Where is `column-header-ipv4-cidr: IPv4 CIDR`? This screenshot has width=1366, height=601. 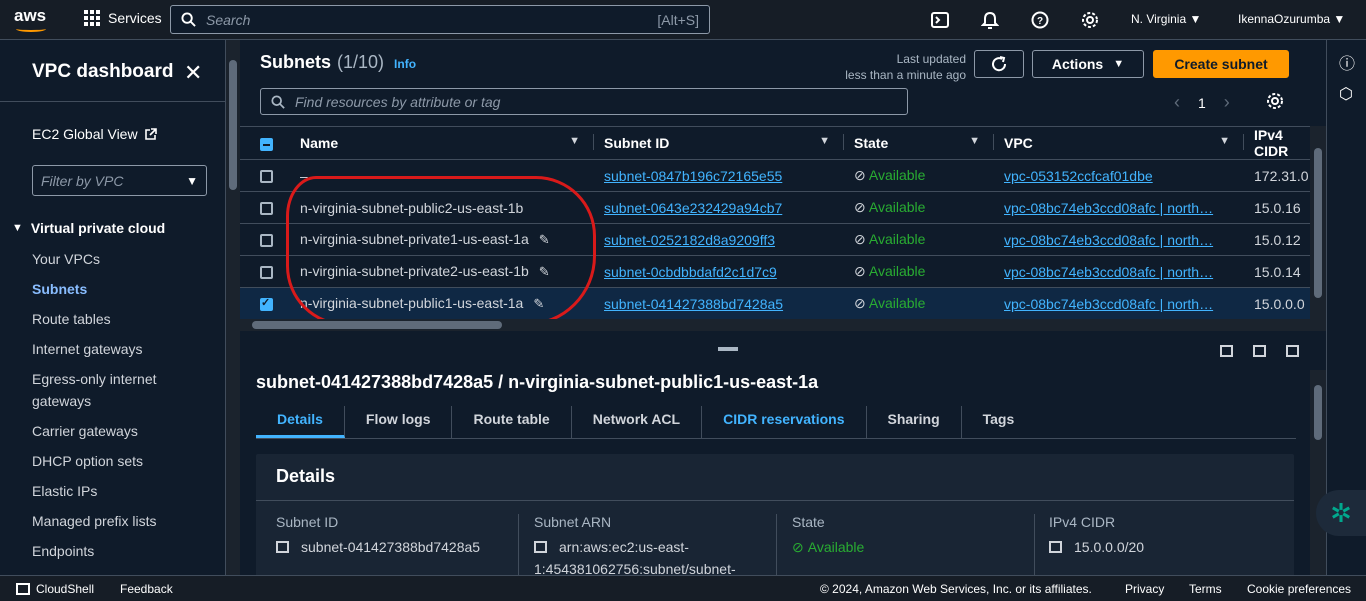 column-header-ipv4-cidr: IPv4 CIDR is located at coordinates (1277, 143).